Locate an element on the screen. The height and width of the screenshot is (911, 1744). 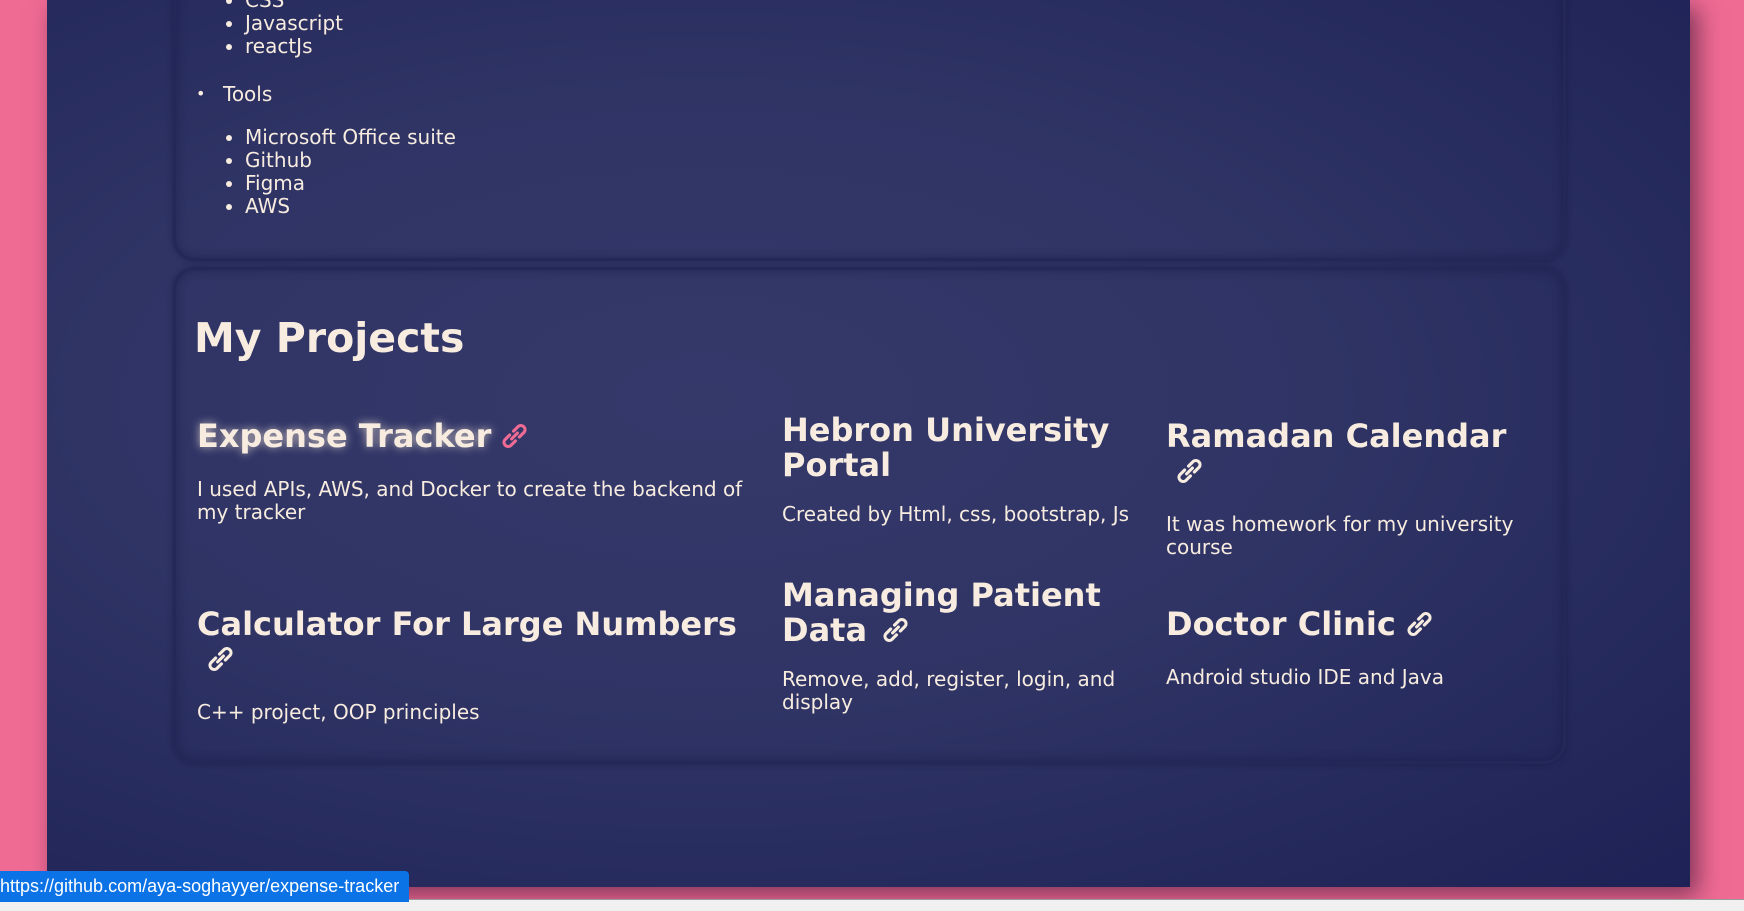
project-description: Created by Html, css, bootstrap, Js is located at coordinates (956, 514).